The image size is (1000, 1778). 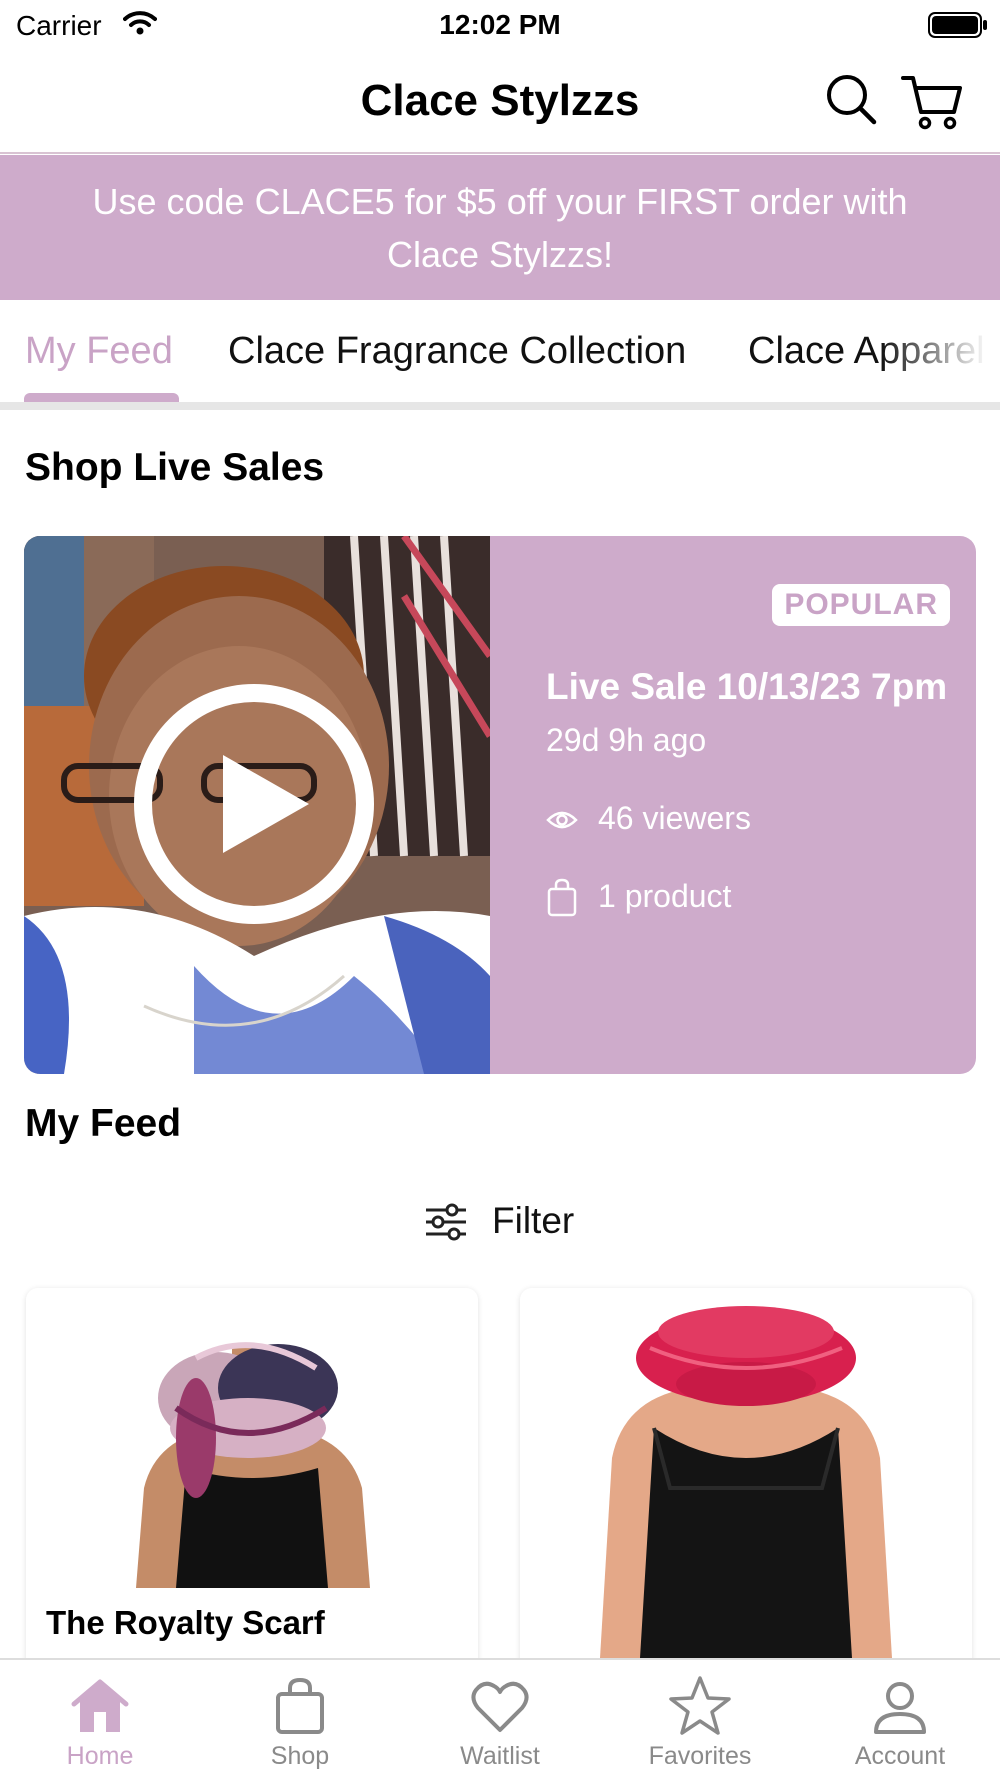 What do you see at coordinates (175, 467) in the screenshot?
I see `live-sales-heading: Shop Live Sales` at bounding box center [175, 467].